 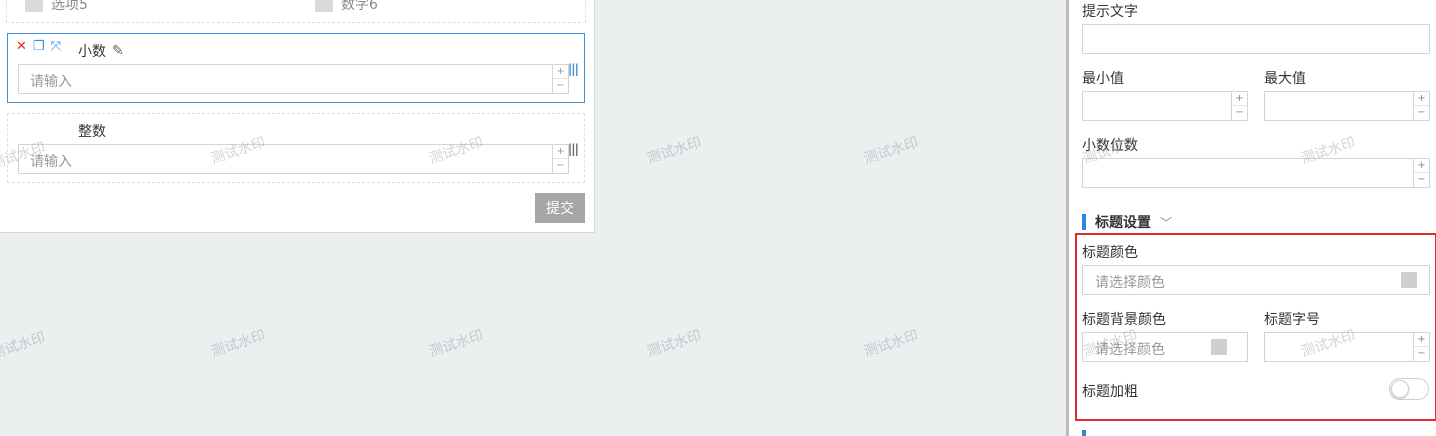 I want to click on max-value-label: 最大值, so click(x=1285, y=79).